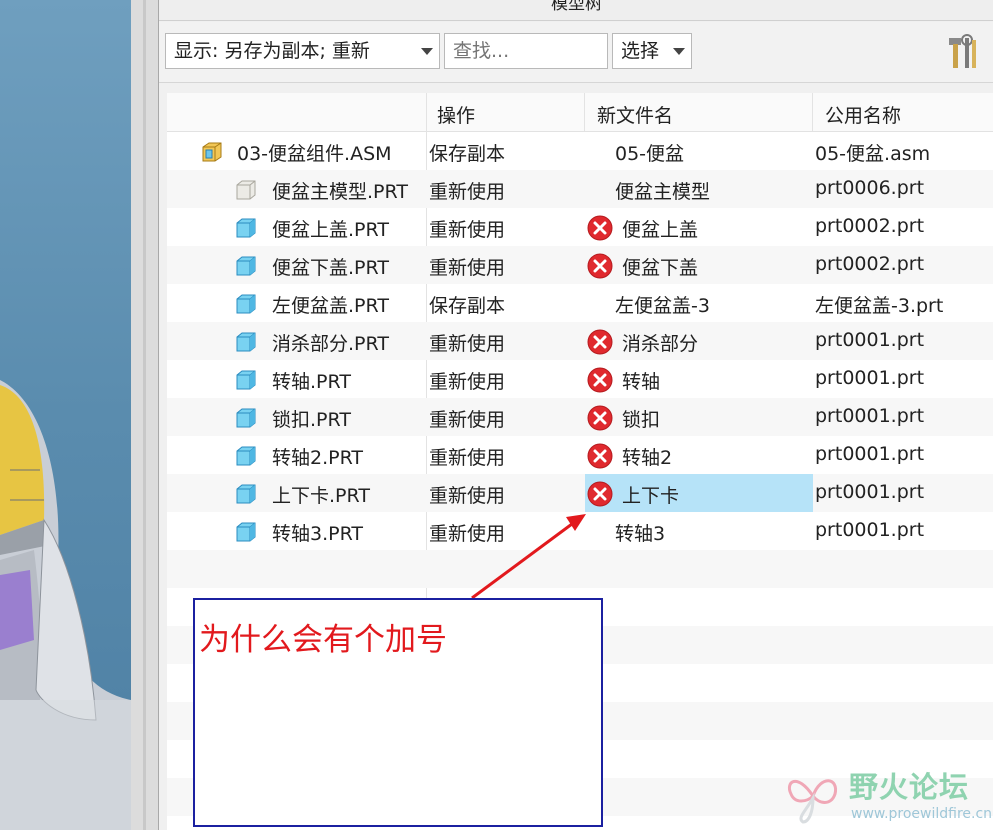 The image size is (993, 830). What do you see at coordinates (922, 814) in the screenshot?
I see `watermark-url: www.proewildfire.cn` at bounding box center [922, 814].